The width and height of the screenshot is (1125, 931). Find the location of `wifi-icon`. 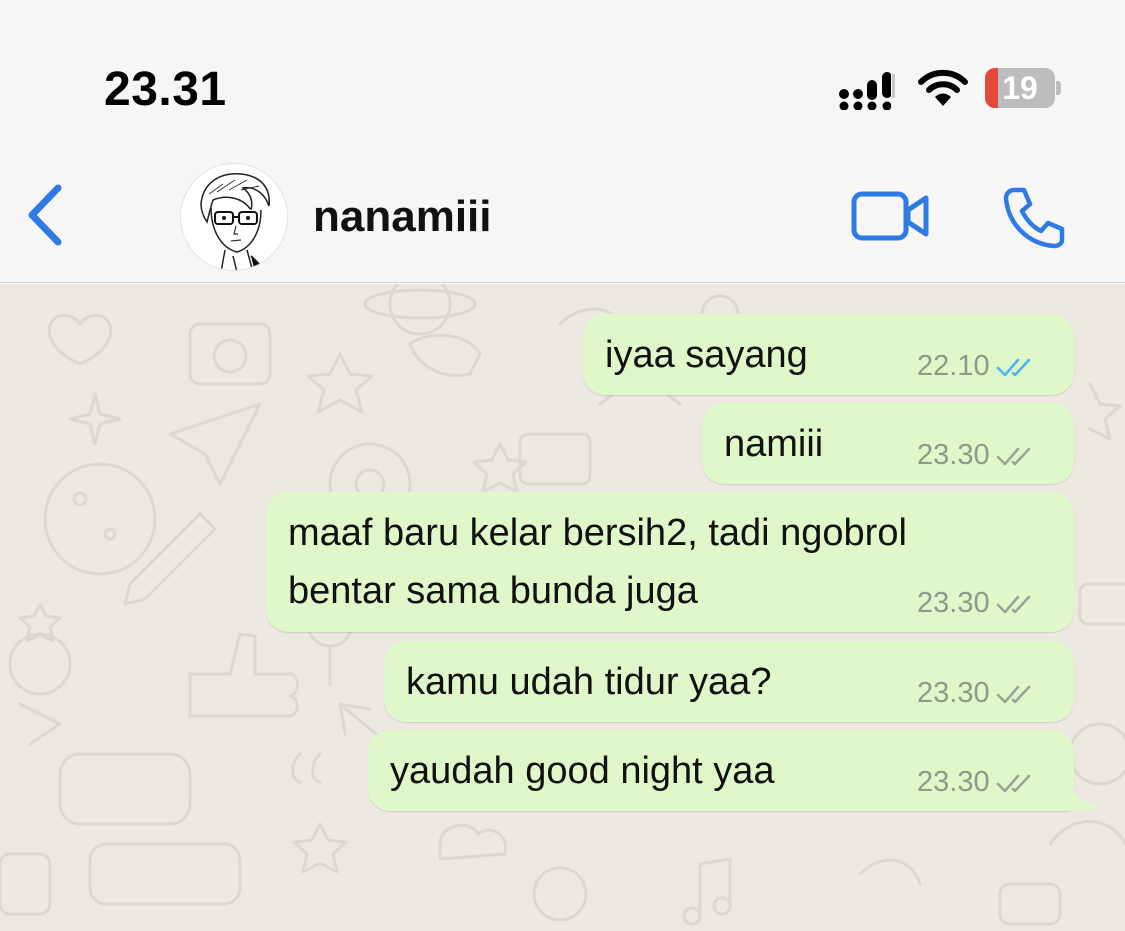

wifi-icon is located at coordinates (943, 87).